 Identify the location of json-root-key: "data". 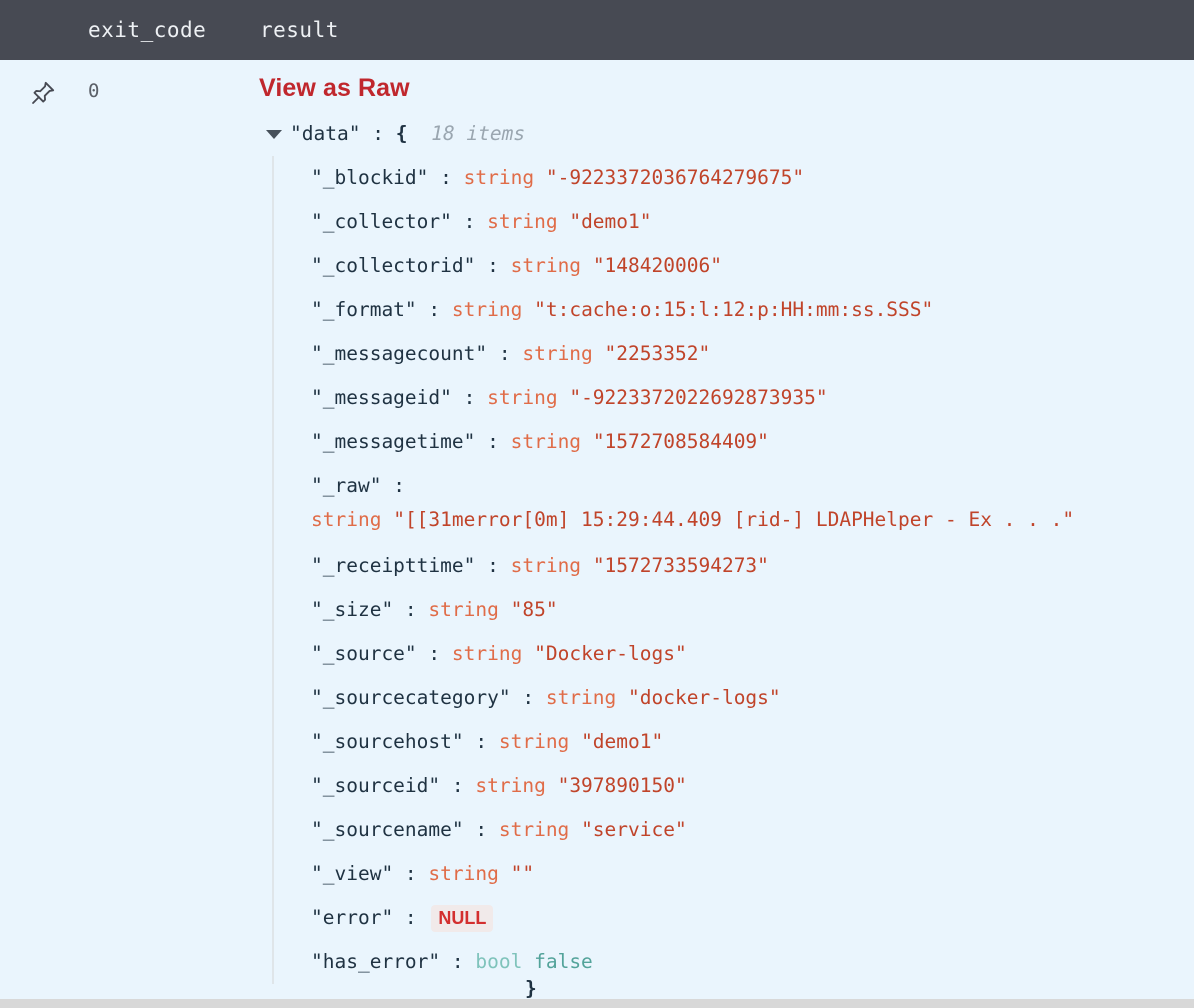
(325, 133).